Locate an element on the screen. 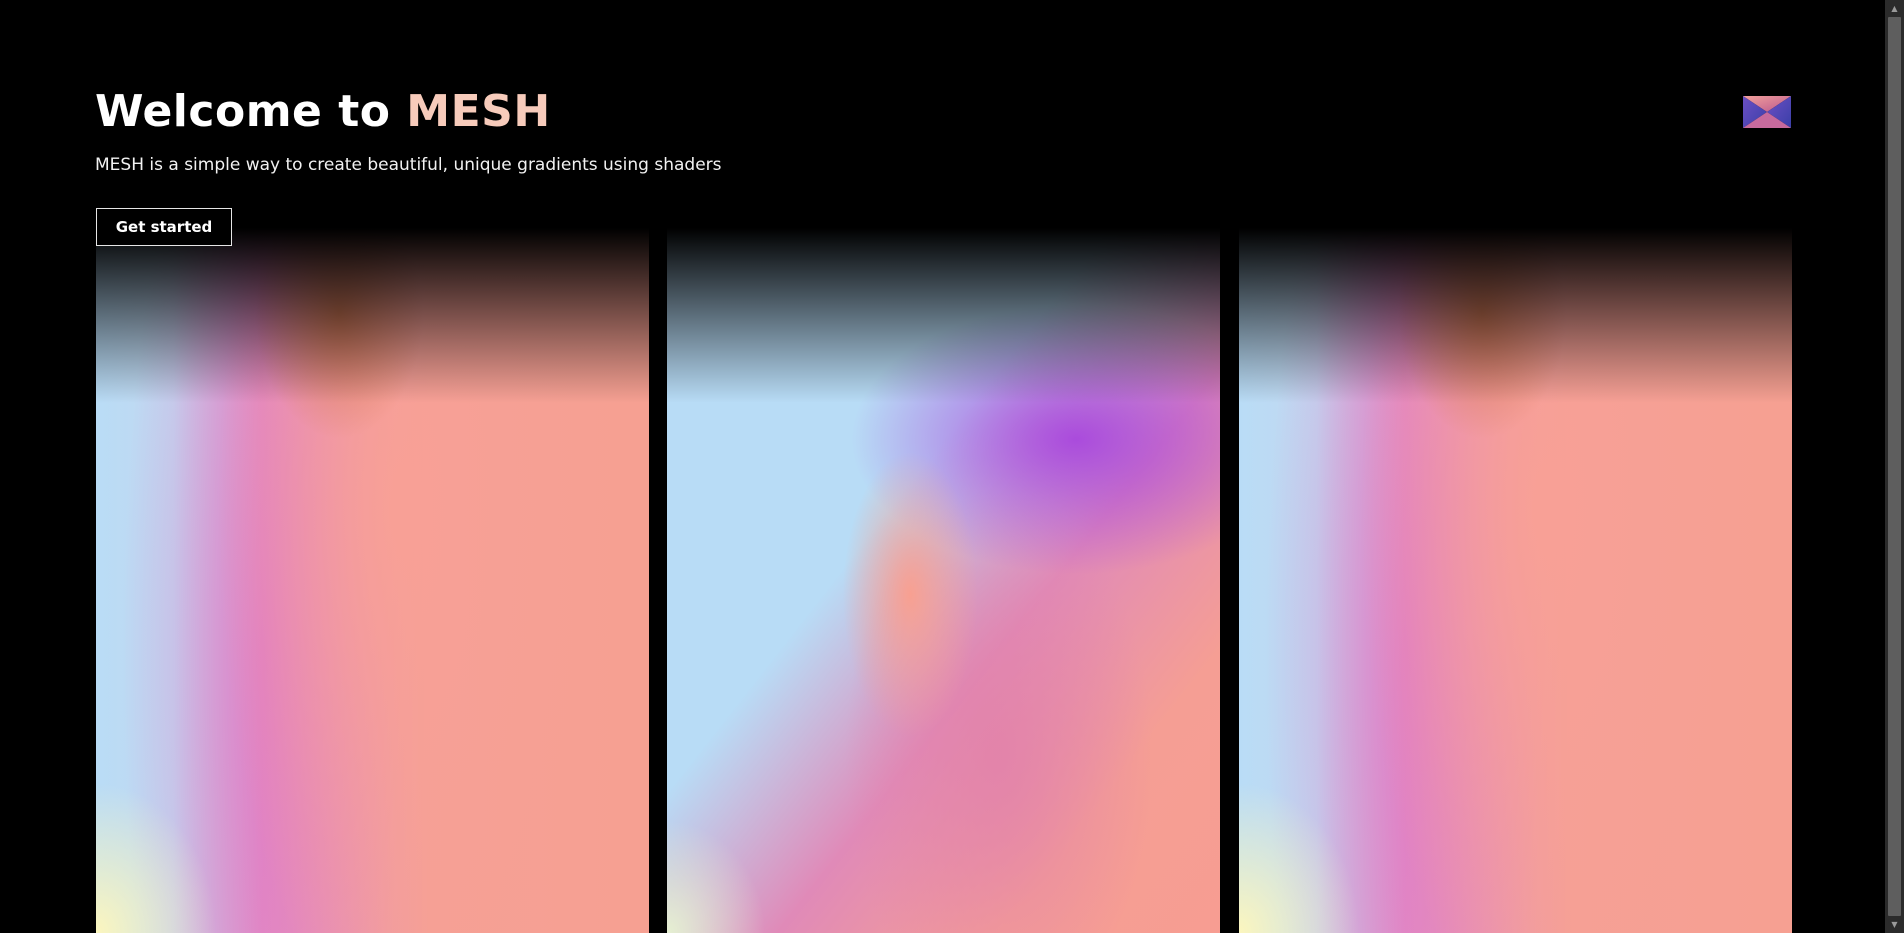 The height and width of the screenshot is (933, 1904). page-title: Welcome to MESH is located at coordinates (323, 112).